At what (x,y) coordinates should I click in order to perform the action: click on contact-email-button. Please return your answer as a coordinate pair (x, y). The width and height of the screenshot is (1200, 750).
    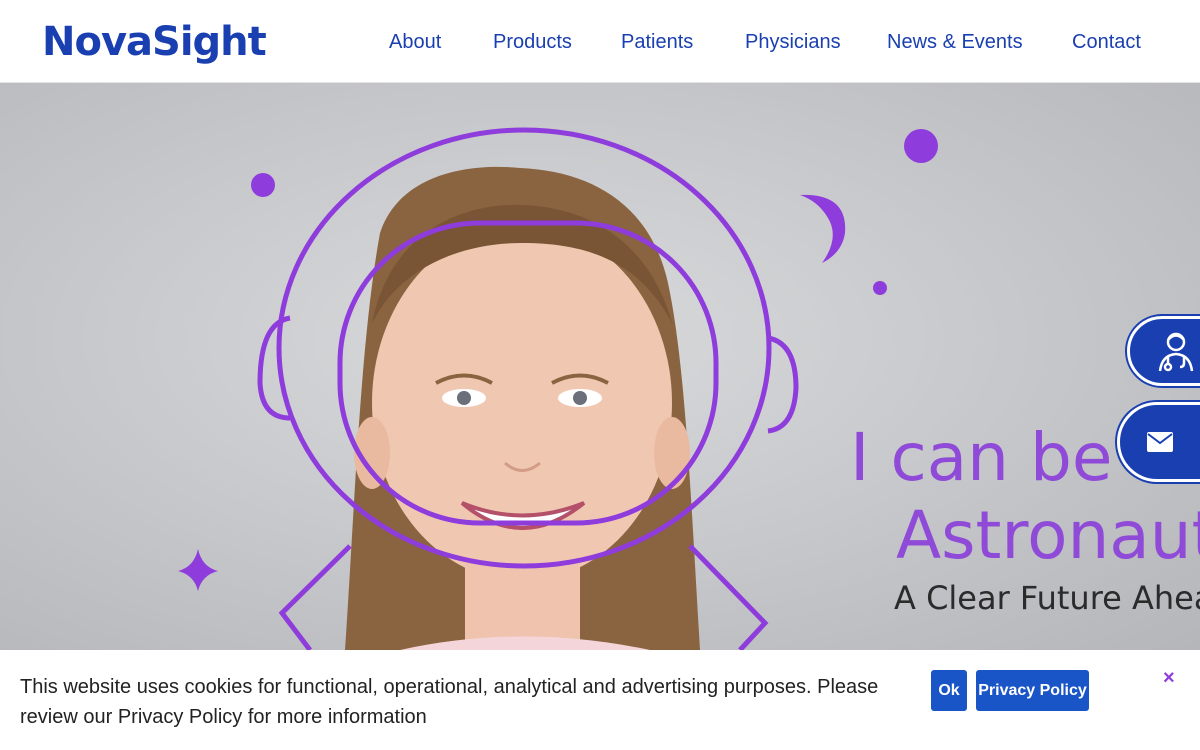
    Looking at the image, I should click on (1158, 442).